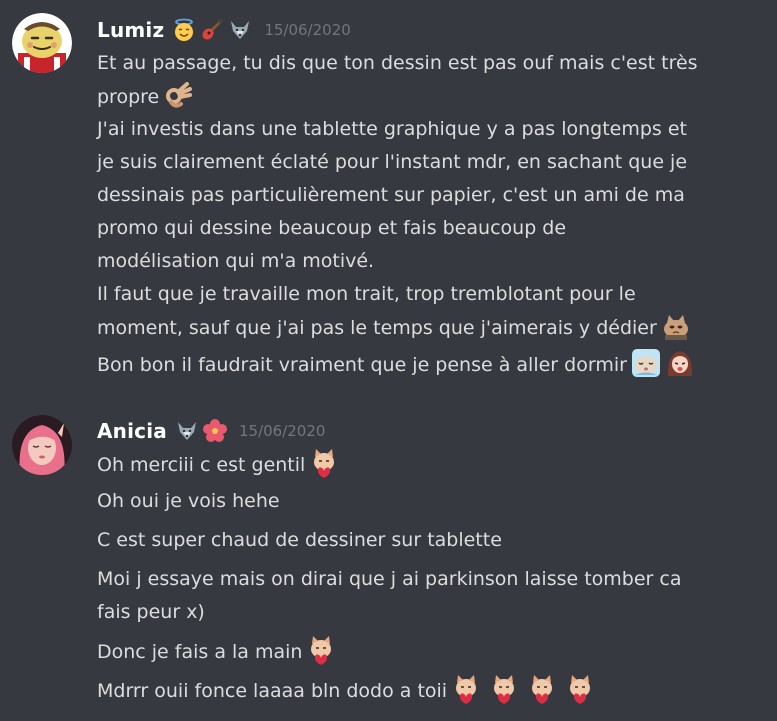 The image size is (777, 721). I want to click on hibiscus-icon, so click(214, 431).